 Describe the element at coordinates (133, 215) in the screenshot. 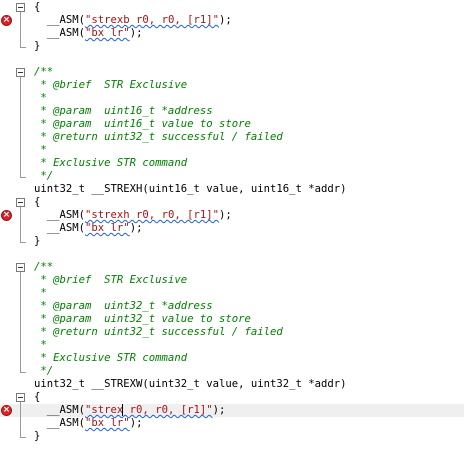

I see `code-line-text: __ASM("strexh r0, r0, [r1]");` at that location.